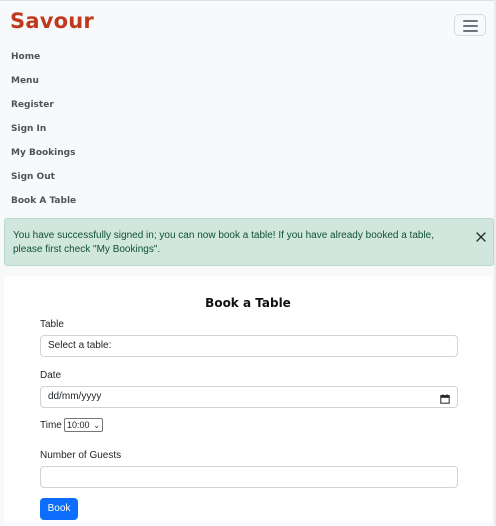 The width and height of the screenshot is (496, 526). I want to click on date-input: dd/mm/yyyy, so click(249, 397).